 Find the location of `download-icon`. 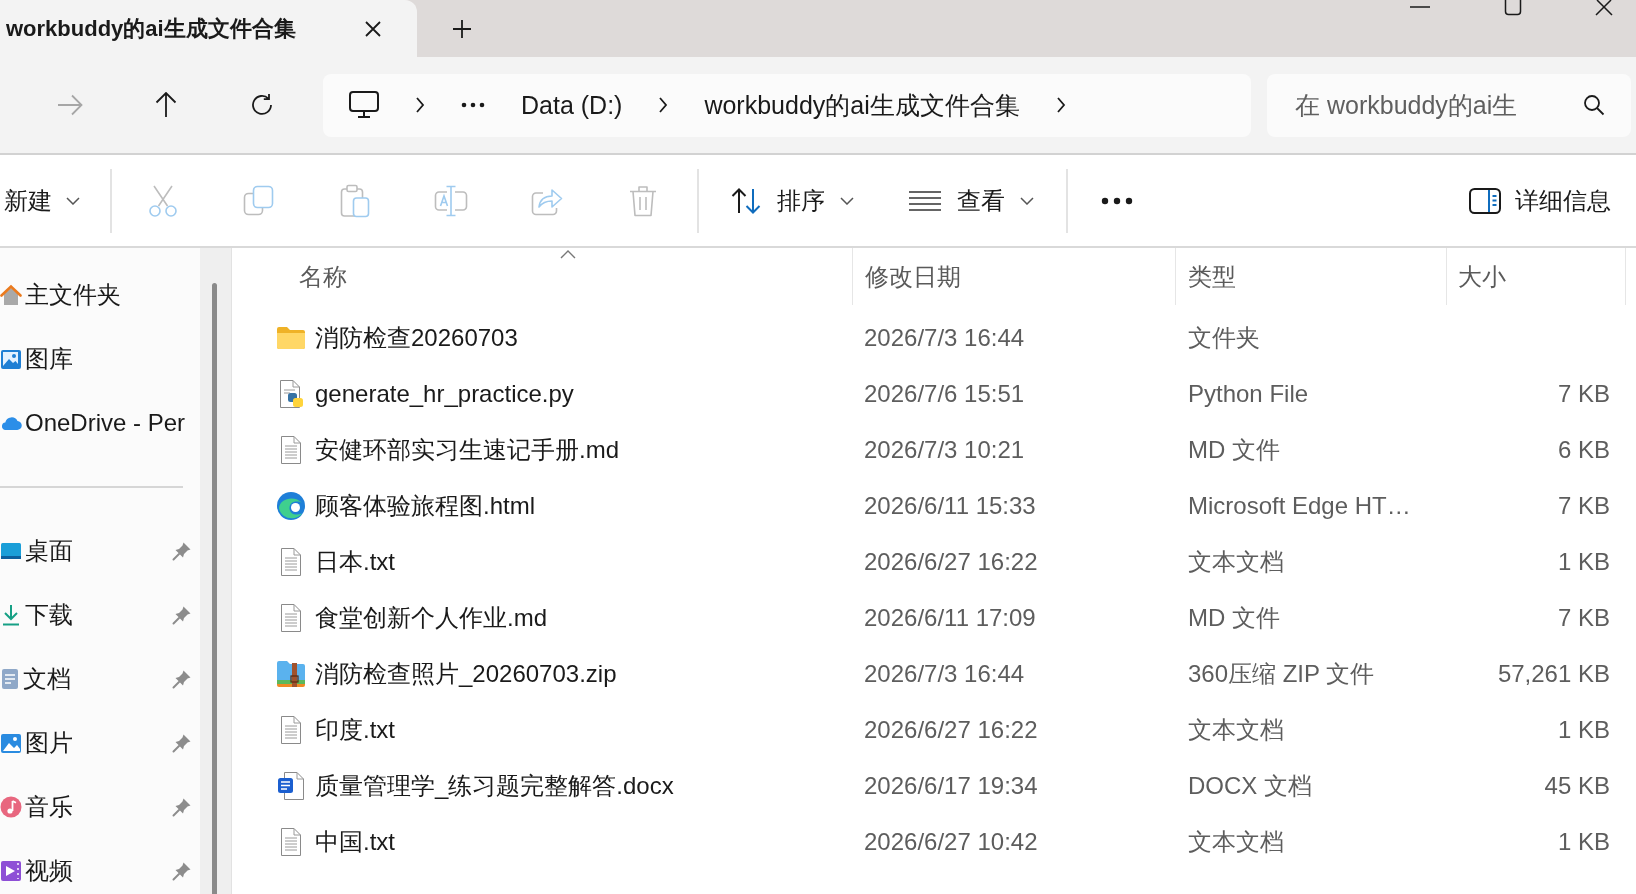

download-icon is located at coordinates (11, 615).